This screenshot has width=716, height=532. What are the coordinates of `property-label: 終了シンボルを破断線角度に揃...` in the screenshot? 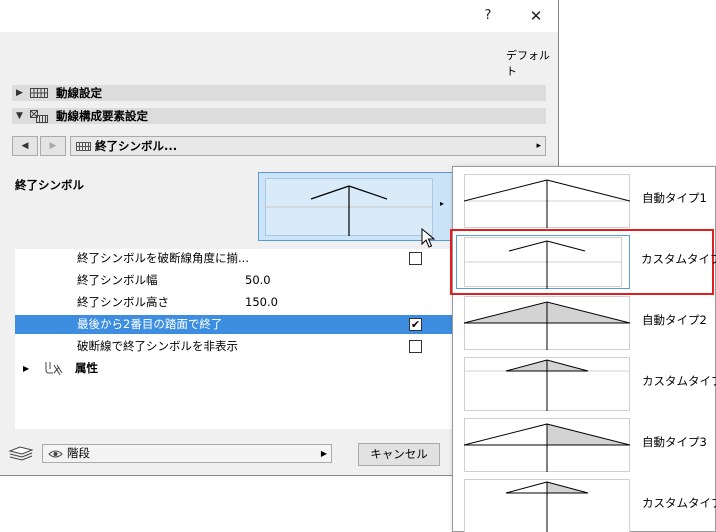 It's located at (163, 258).